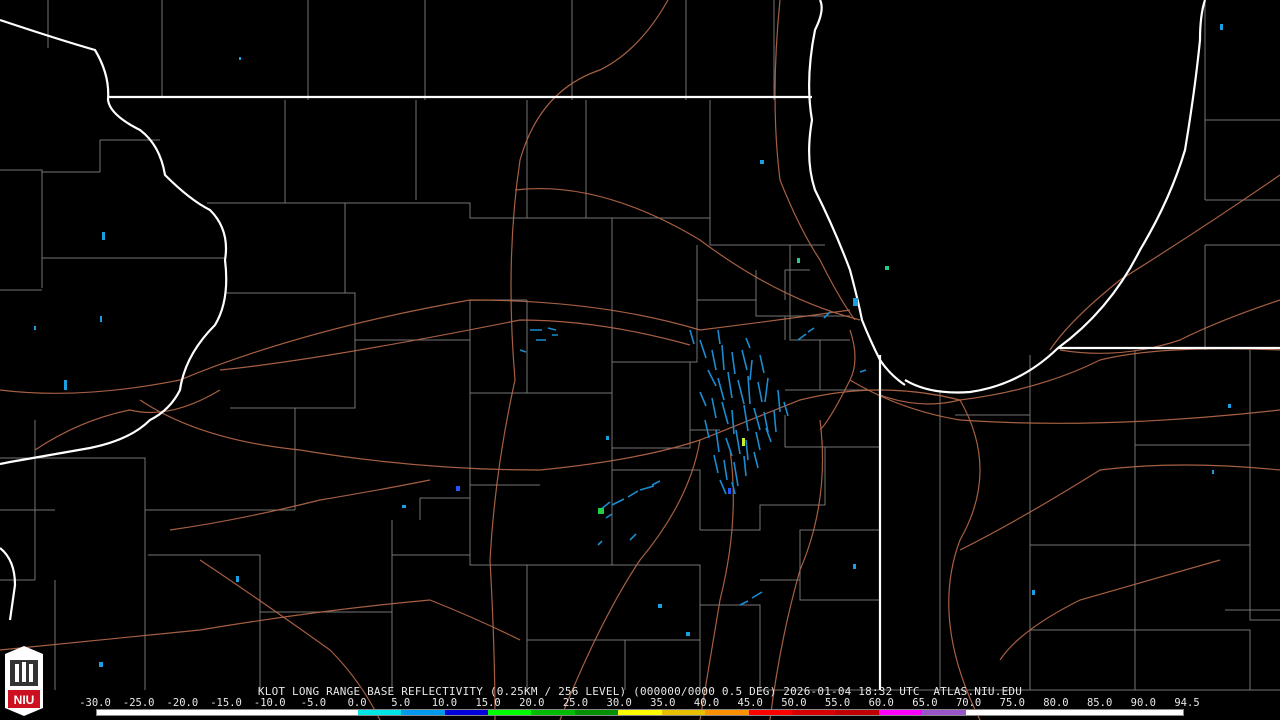  I want to click on colorbar-tick-label: -30.0, so click(95, 703).